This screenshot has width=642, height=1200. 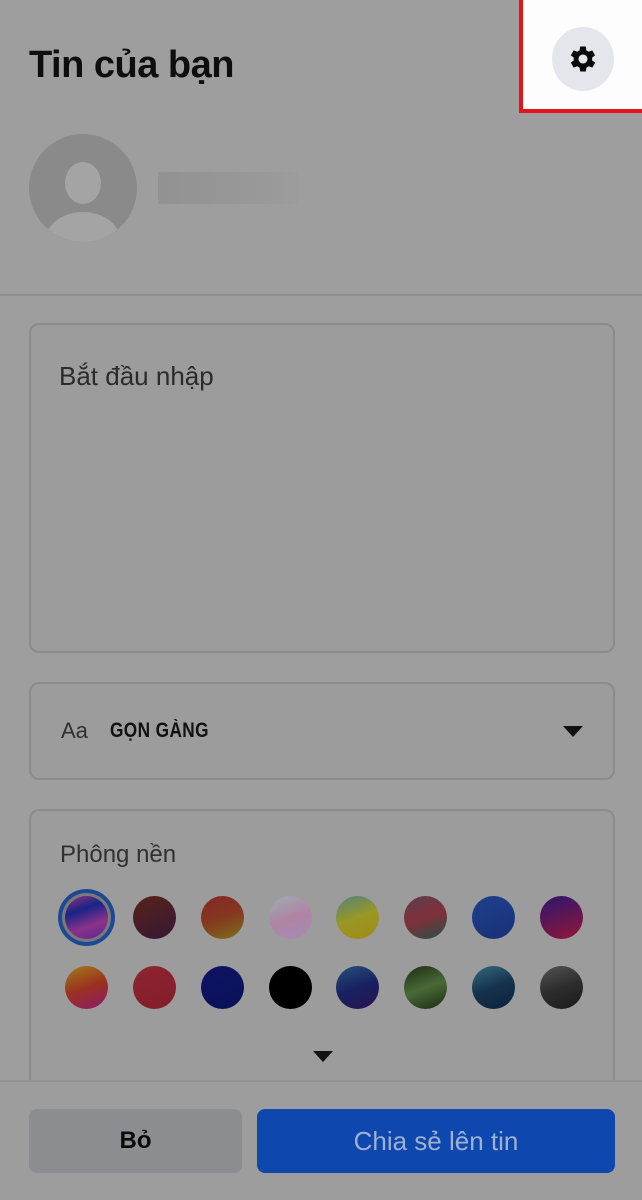 I want to click on gear-icon, so click(x=583, y=59).